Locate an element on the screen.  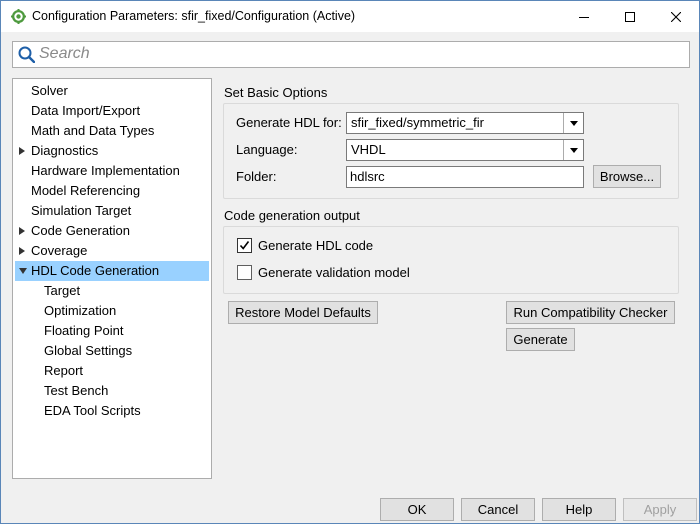
generate-for-select: sfir_fixed/symmetric_fir is located at coordinates (465, 123).